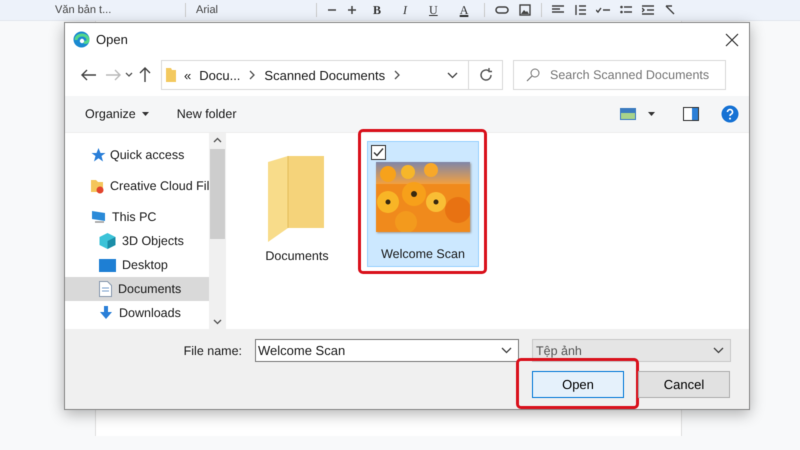  Describe the element at coordinates (525, 10) in the screenshot. I see `image-icon` at that location.